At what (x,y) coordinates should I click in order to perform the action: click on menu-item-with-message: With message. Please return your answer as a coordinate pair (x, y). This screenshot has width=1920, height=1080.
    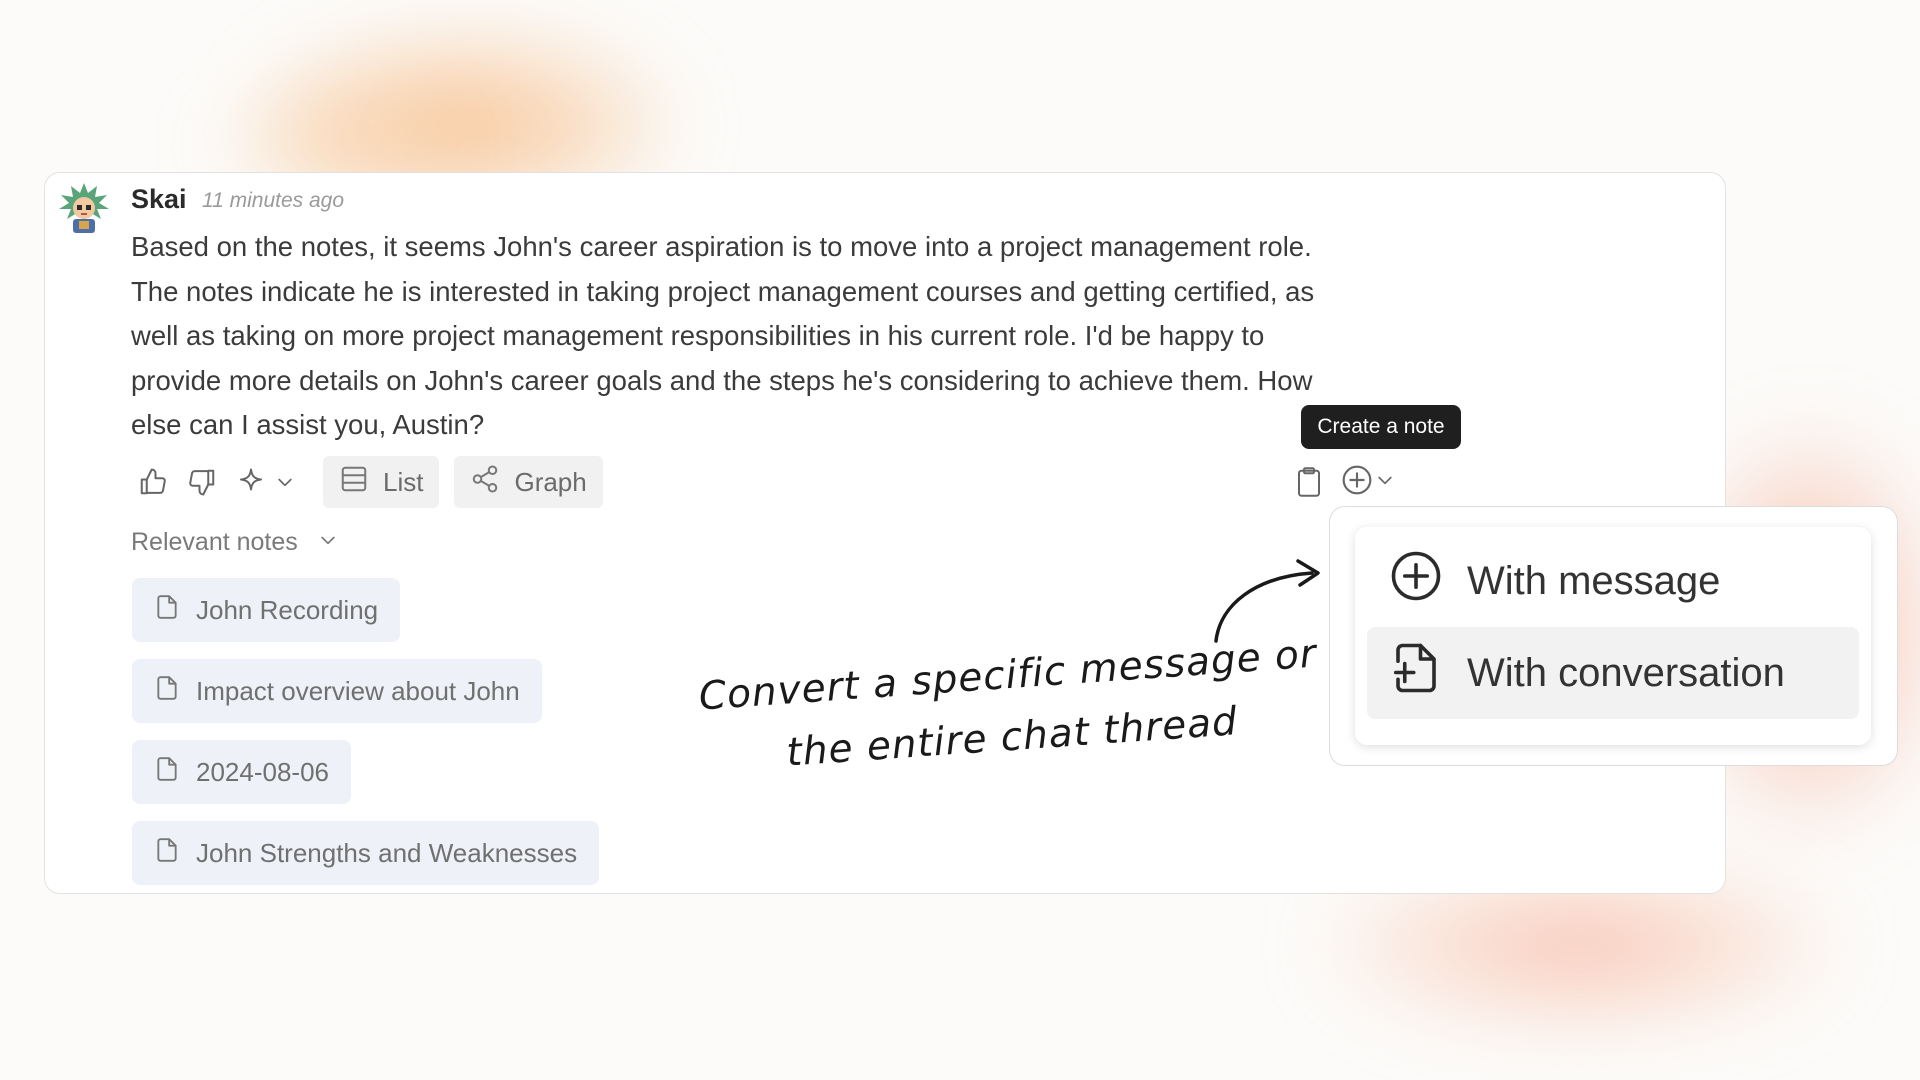
    Looking at the image, I should click on (1613, 581).